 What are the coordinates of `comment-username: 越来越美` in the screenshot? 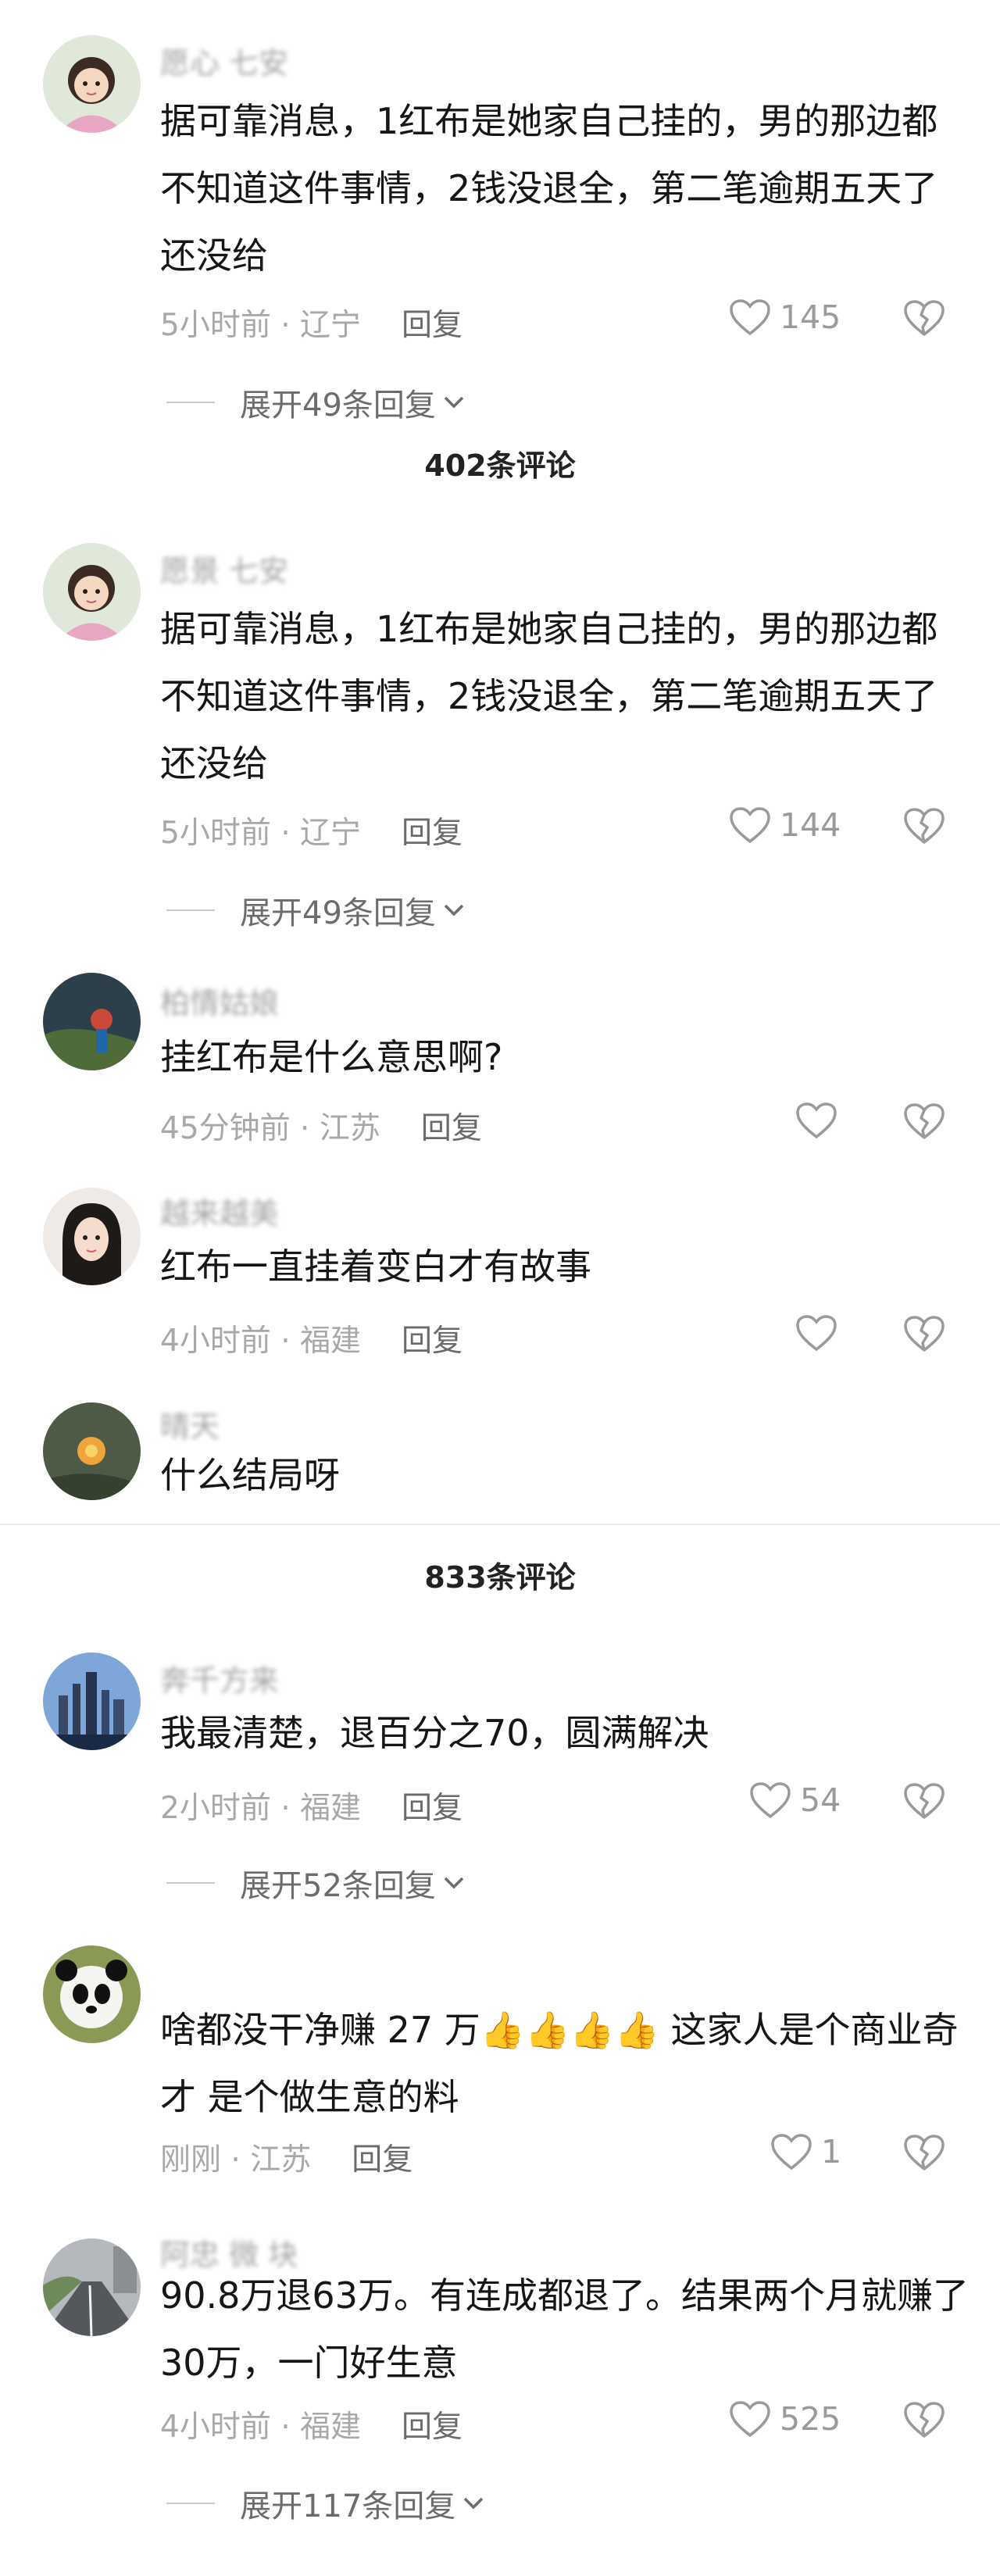 It's located at (219, 1210).